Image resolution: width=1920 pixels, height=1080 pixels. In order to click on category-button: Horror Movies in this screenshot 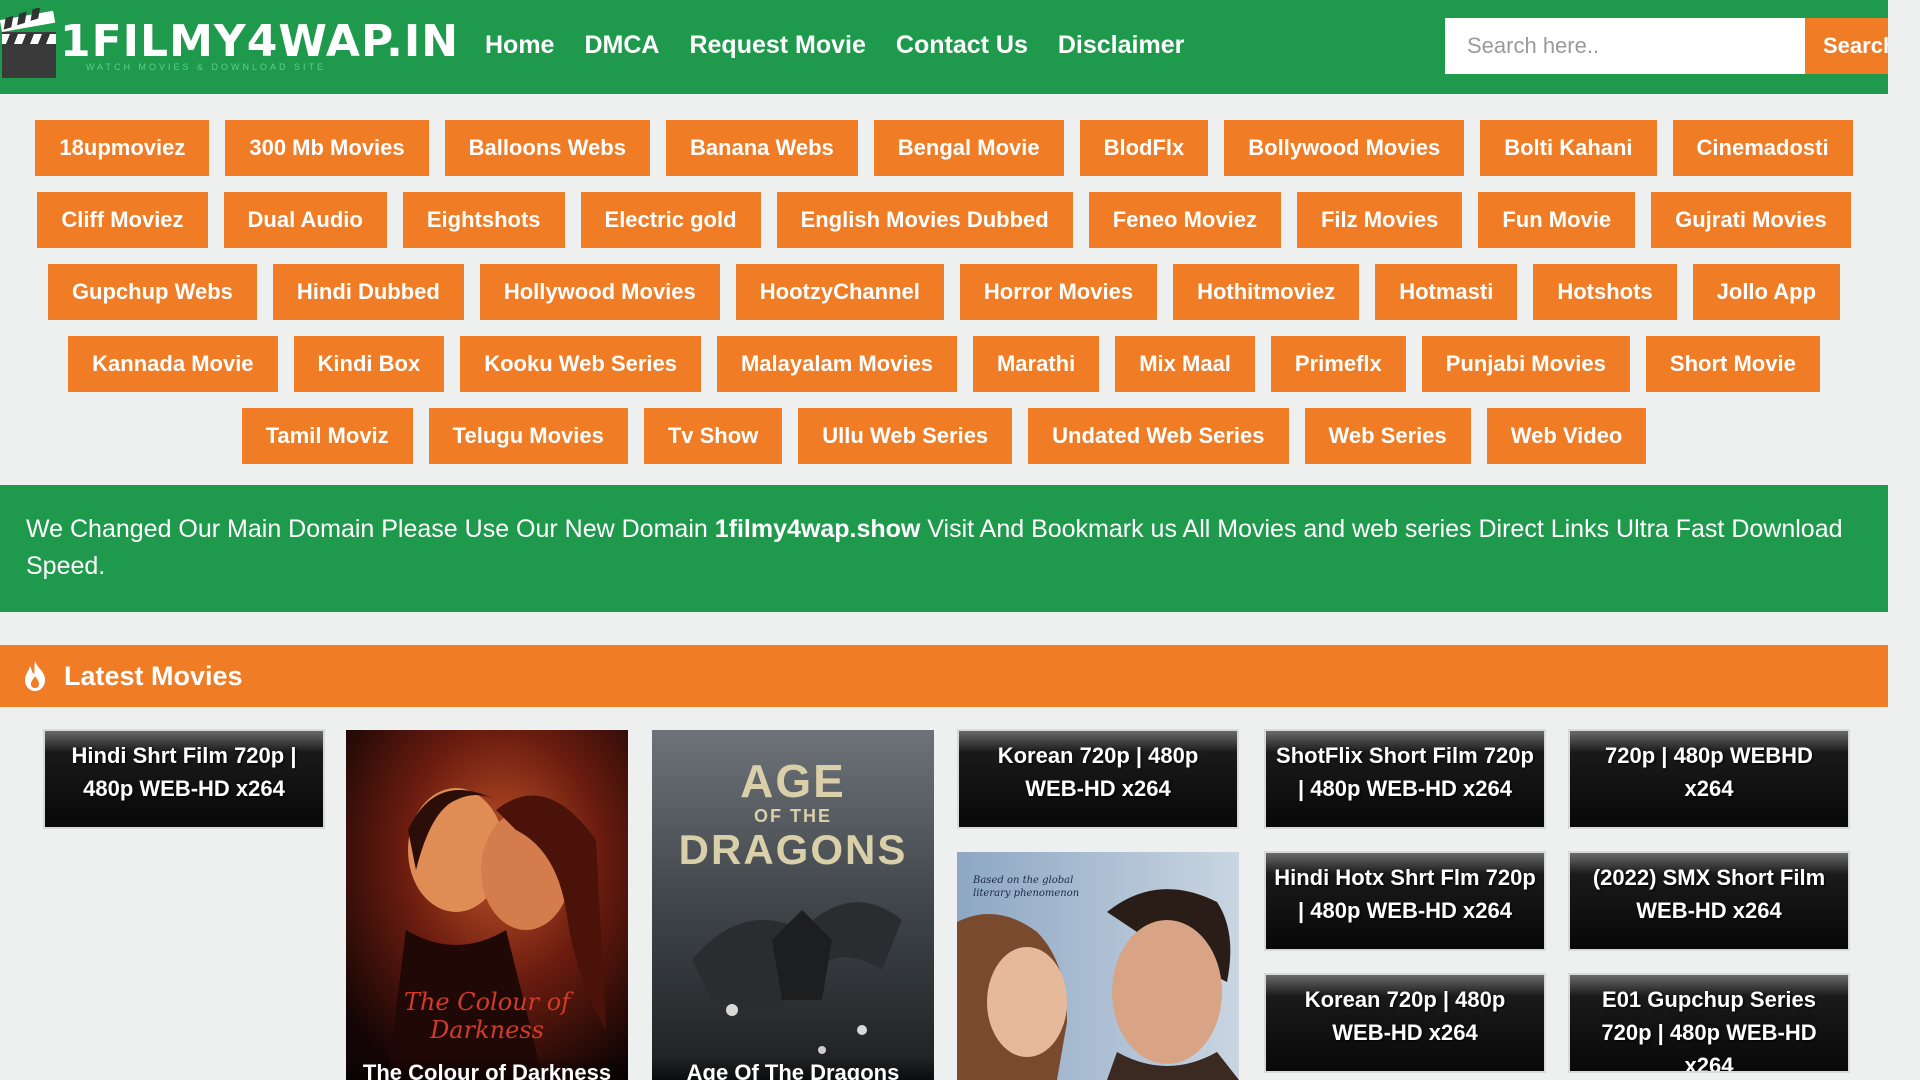, I will do `click(1058, 292)`.